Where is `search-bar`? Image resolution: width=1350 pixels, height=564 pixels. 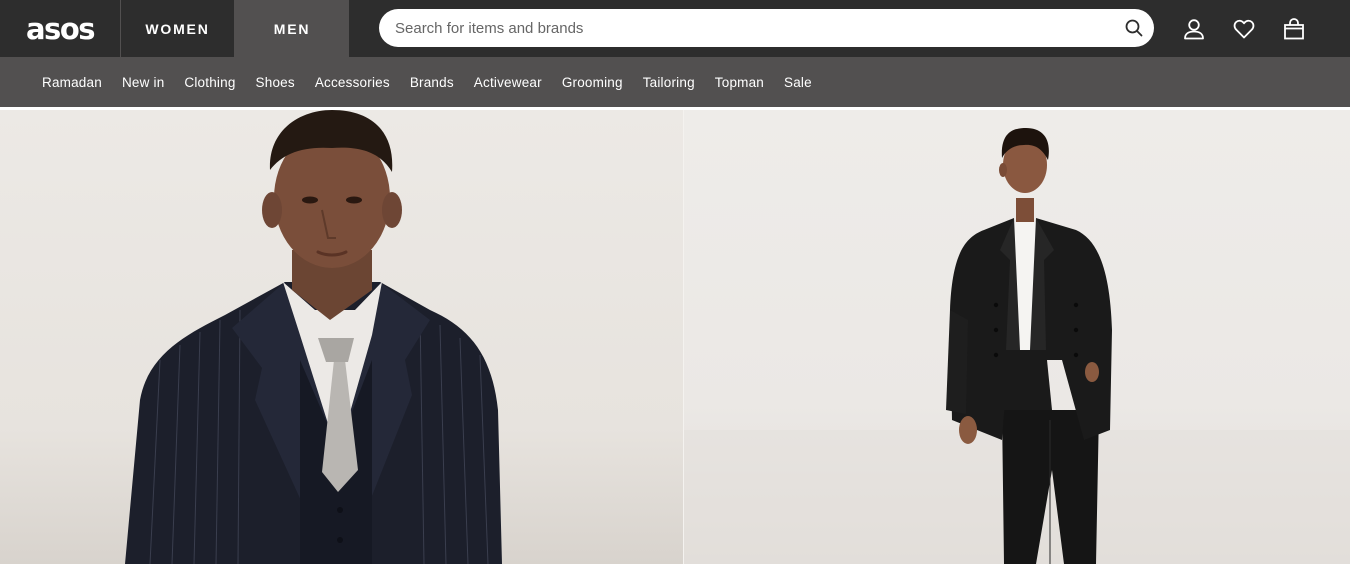
search-bar is located at coordinates (766, 28).